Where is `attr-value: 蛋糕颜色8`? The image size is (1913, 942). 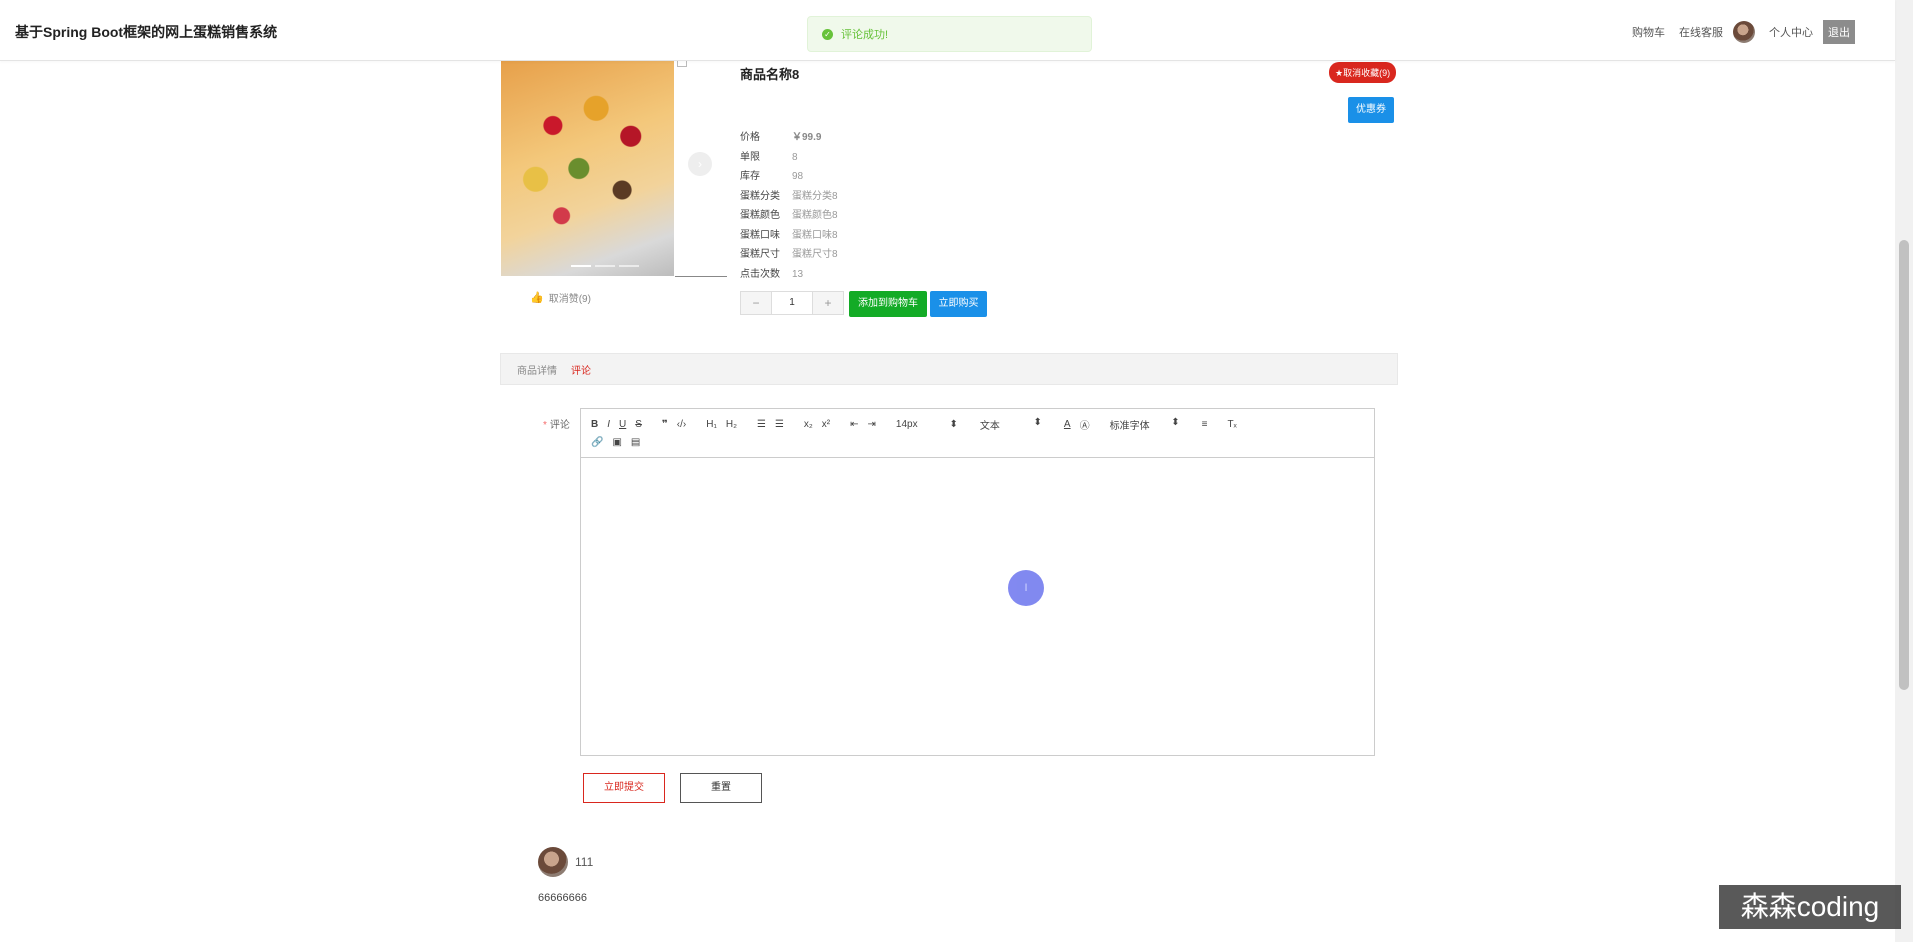
attr-value: 蛋糕颜色8 is located at coordinates (815, 215).